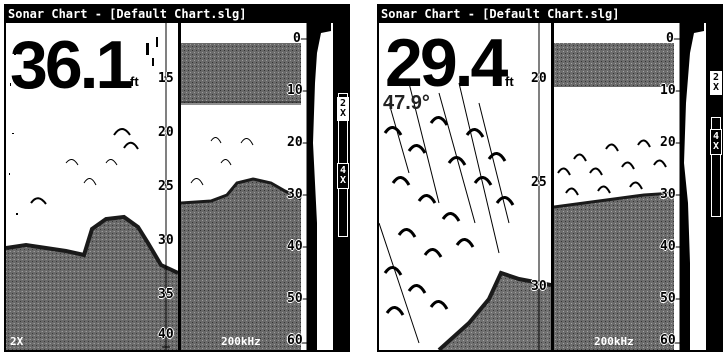 The width and height of the screenshot is (727, 356). I want to click on digital-depth-readout: 29.4, so click(446, 63).